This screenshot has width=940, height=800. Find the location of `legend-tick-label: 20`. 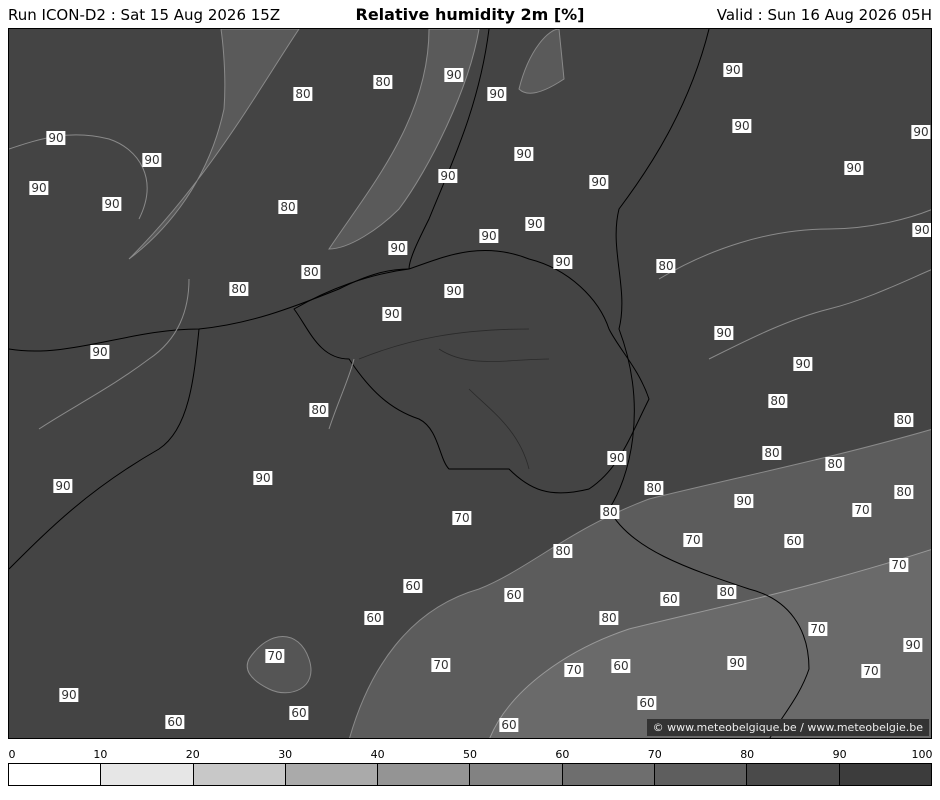

legend-tick-label: 20 is located at coordinates (192, 754).